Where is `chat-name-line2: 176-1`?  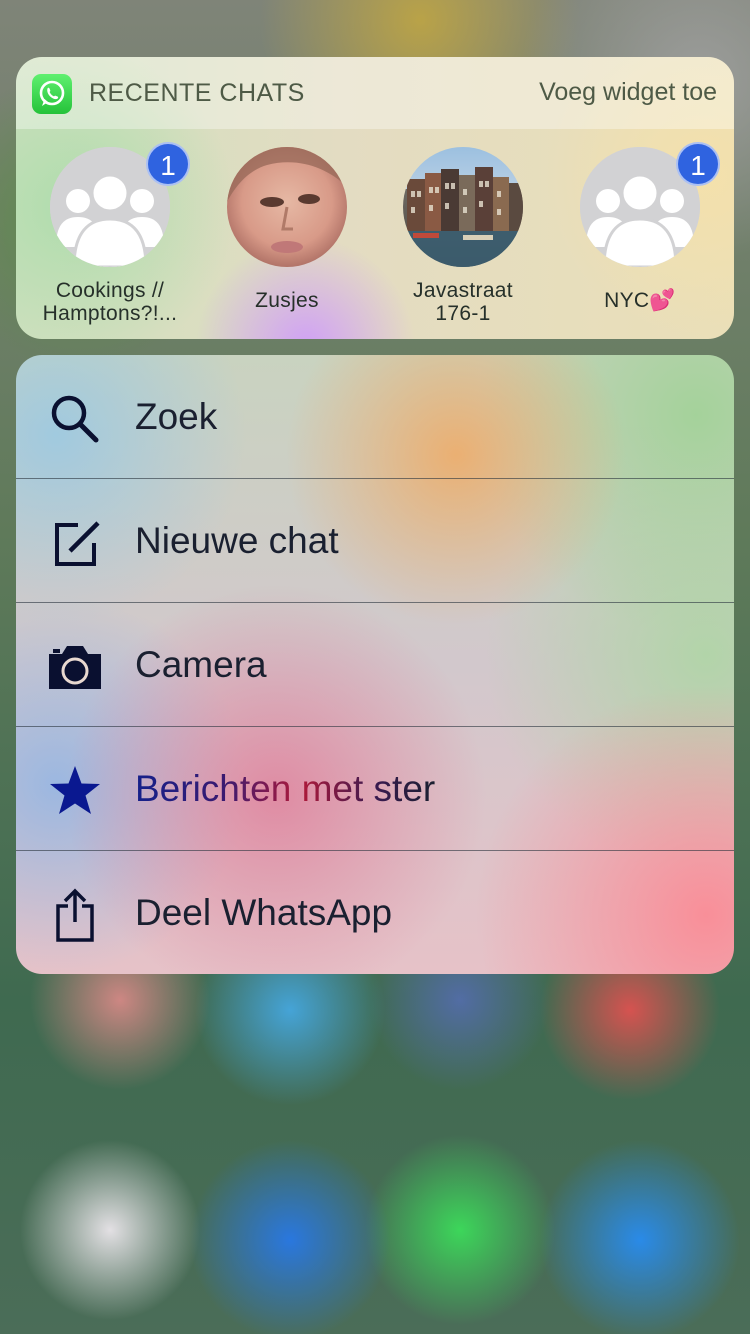 chat-name-line2: 176-1 is located at coordinates (463, 313).